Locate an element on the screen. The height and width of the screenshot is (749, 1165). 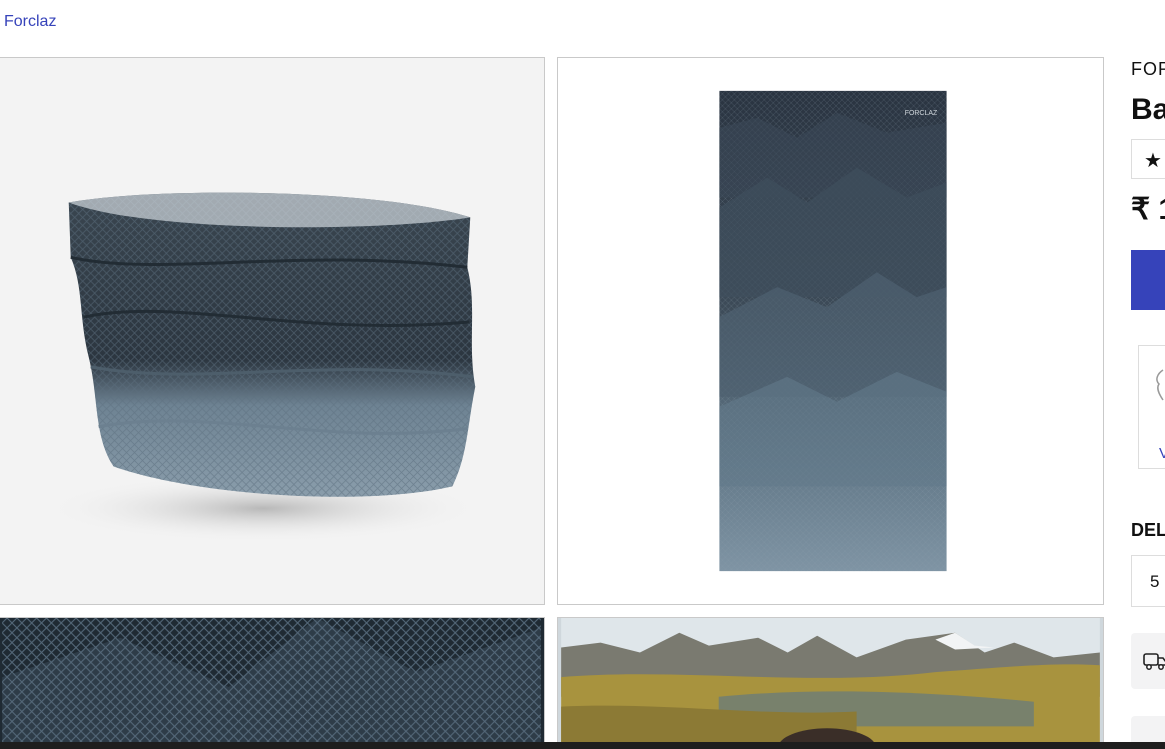
fabric-print-label: FORCLAZ is located at coordinates (921, 113).